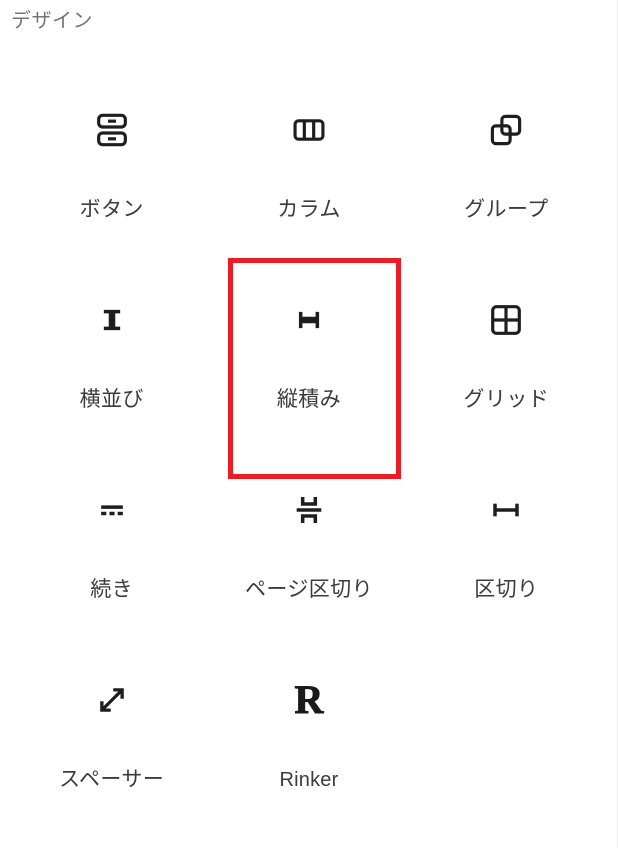 The width and height of the screenshot is (618, 848). I want to click on block-label: カラム, so click(309, 209).